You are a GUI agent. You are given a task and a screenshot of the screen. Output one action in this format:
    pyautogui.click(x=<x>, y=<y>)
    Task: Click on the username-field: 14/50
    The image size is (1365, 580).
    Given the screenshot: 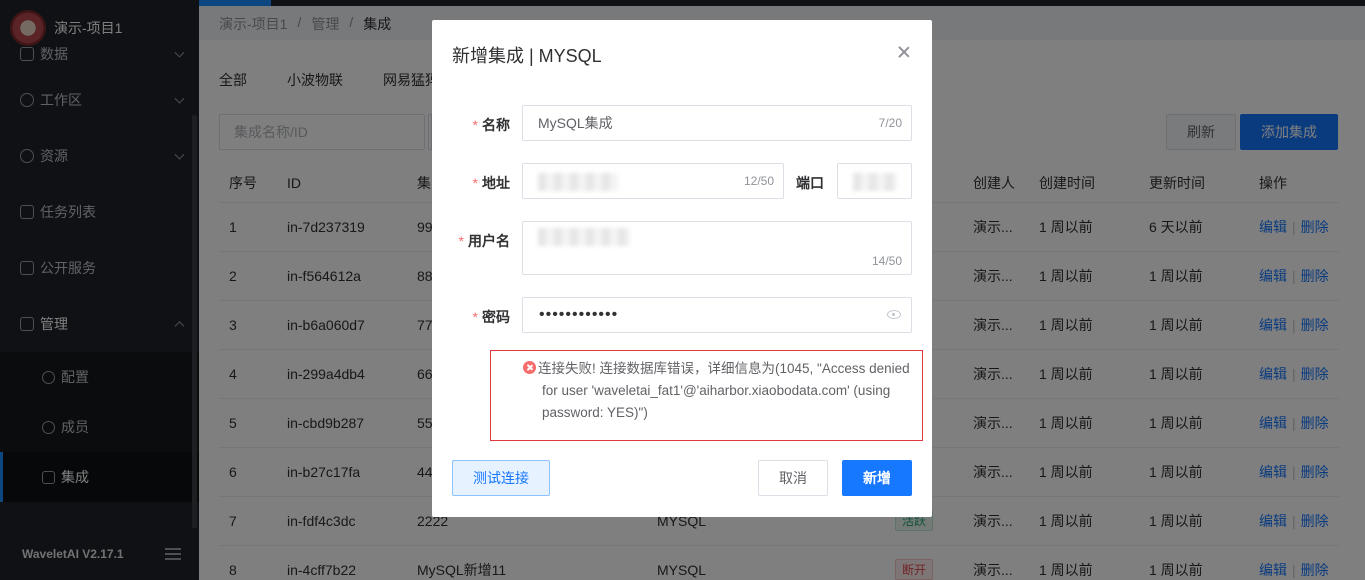 What is the action you would take?
    pyautogui.click(x=717, y=248)
    